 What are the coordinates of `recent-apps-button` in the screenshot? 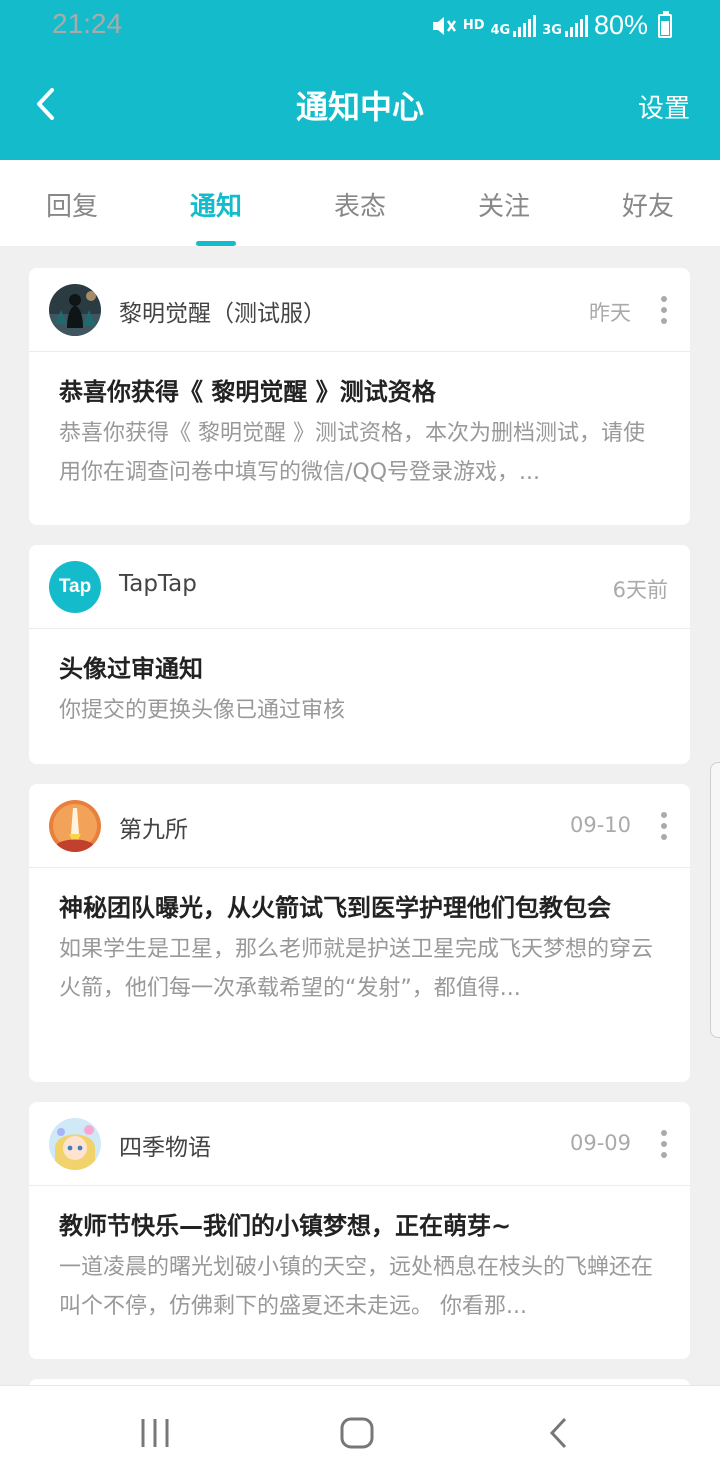 It's located at (155, 1435).